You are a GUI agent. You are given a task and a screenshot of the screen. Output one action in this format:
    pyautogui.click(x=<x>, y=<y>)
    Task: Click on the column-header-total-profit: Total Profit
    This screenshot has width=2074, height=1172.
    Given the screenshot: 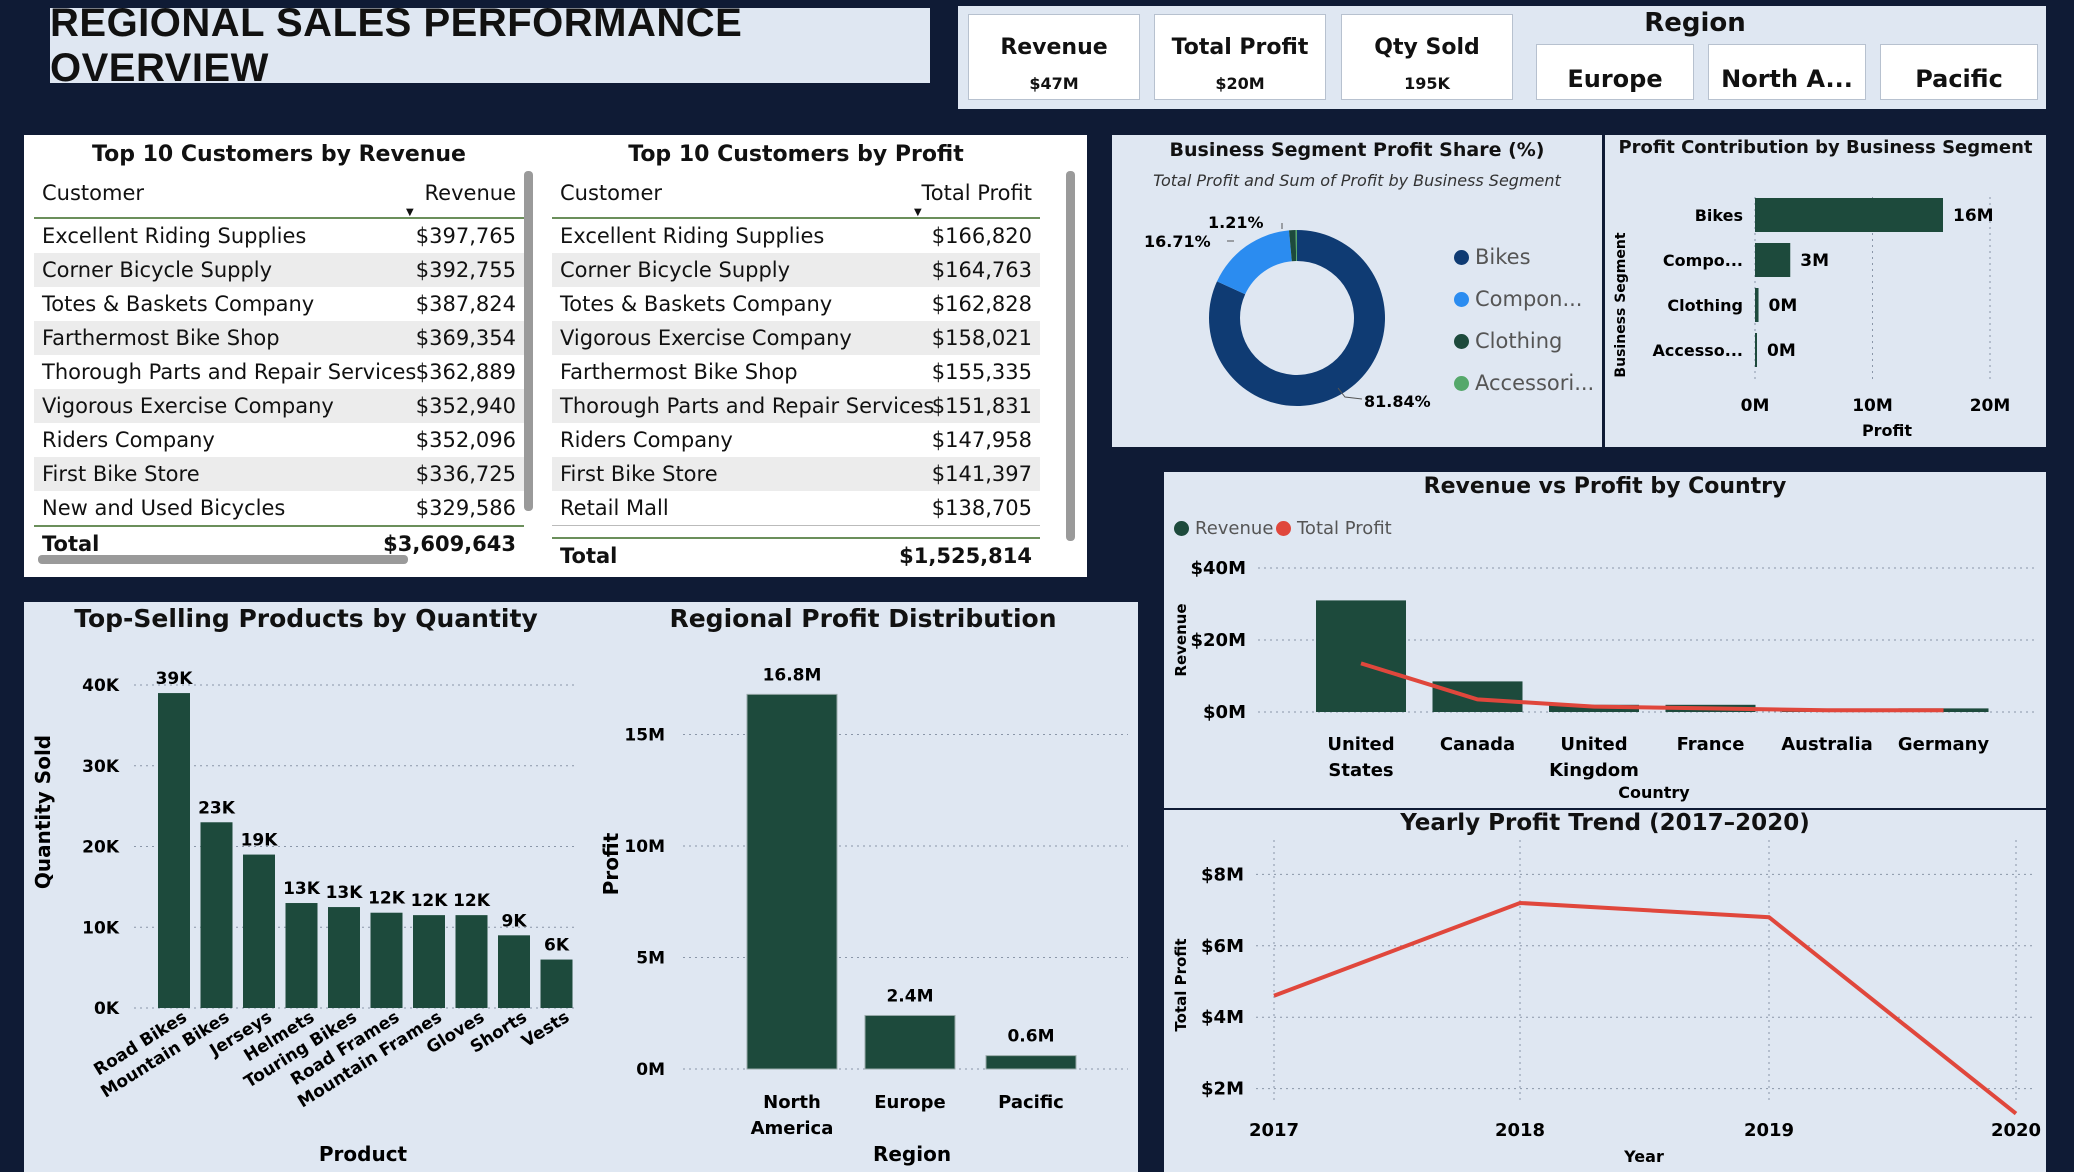 What is the action you would take?
    pyautogui.click(x=977, y=193)
    